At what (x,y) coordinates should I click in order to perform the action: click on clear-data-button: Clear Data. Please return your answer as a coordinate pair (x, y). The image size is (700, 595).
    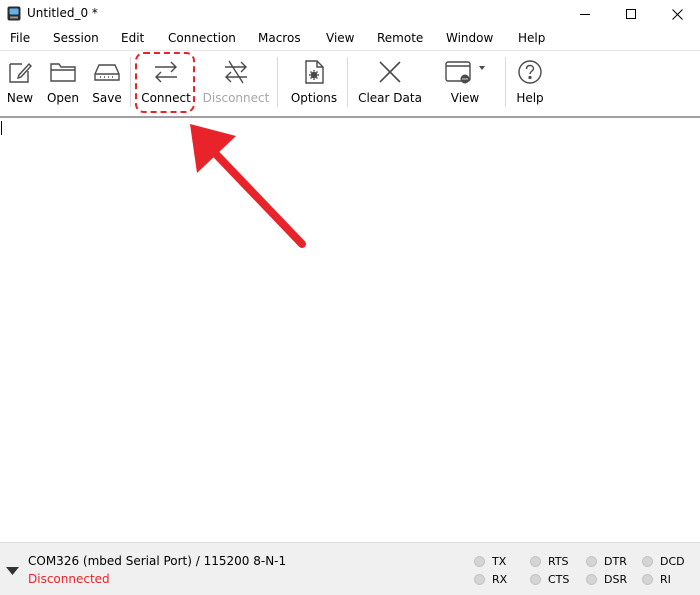
    Looking at the image, I should click on (390, 82).